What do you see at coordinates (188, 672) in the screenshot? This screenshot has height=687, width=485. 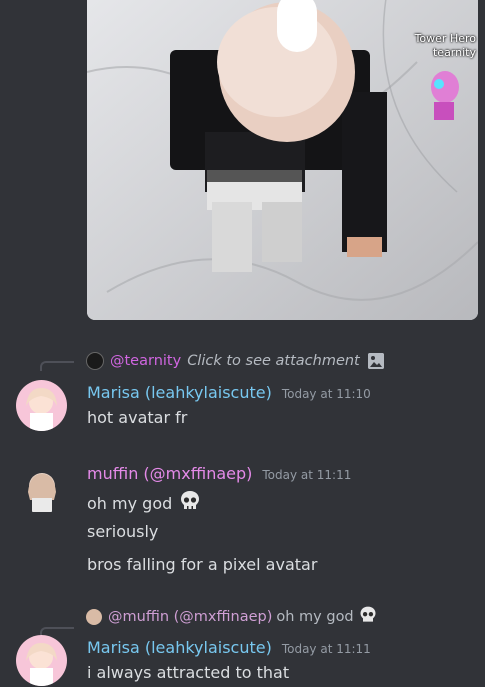 I see `message-text: i always attracted to that` at bounding box center [188, 672].